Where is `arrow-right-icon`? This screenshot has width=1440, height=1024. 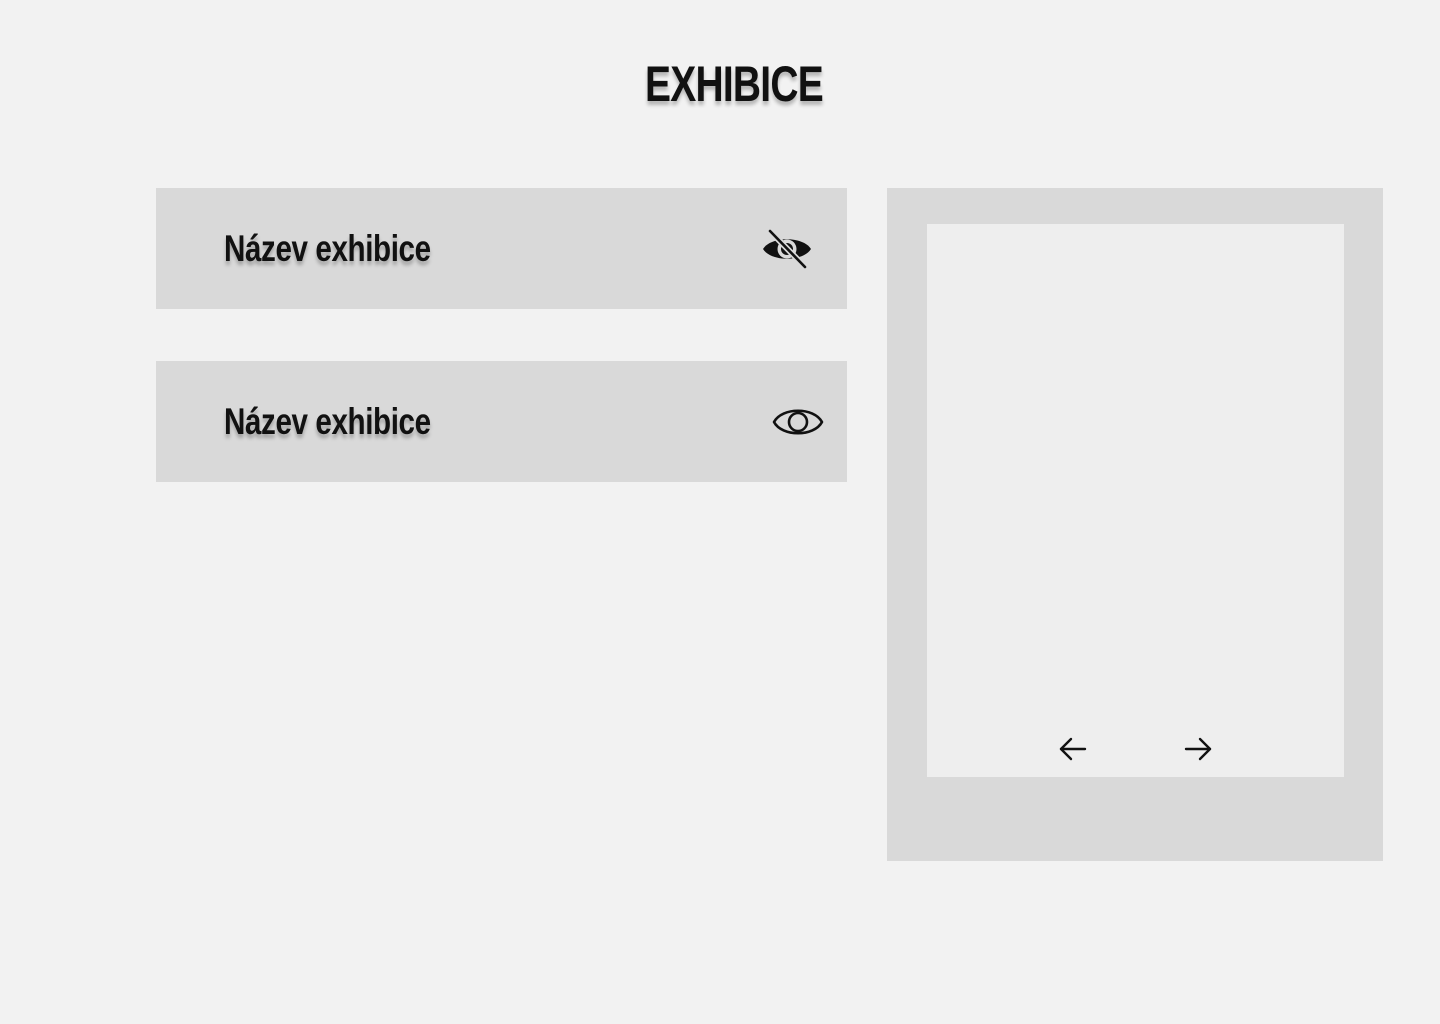
arrow-right-icon is located at coordinates (1198, 749).